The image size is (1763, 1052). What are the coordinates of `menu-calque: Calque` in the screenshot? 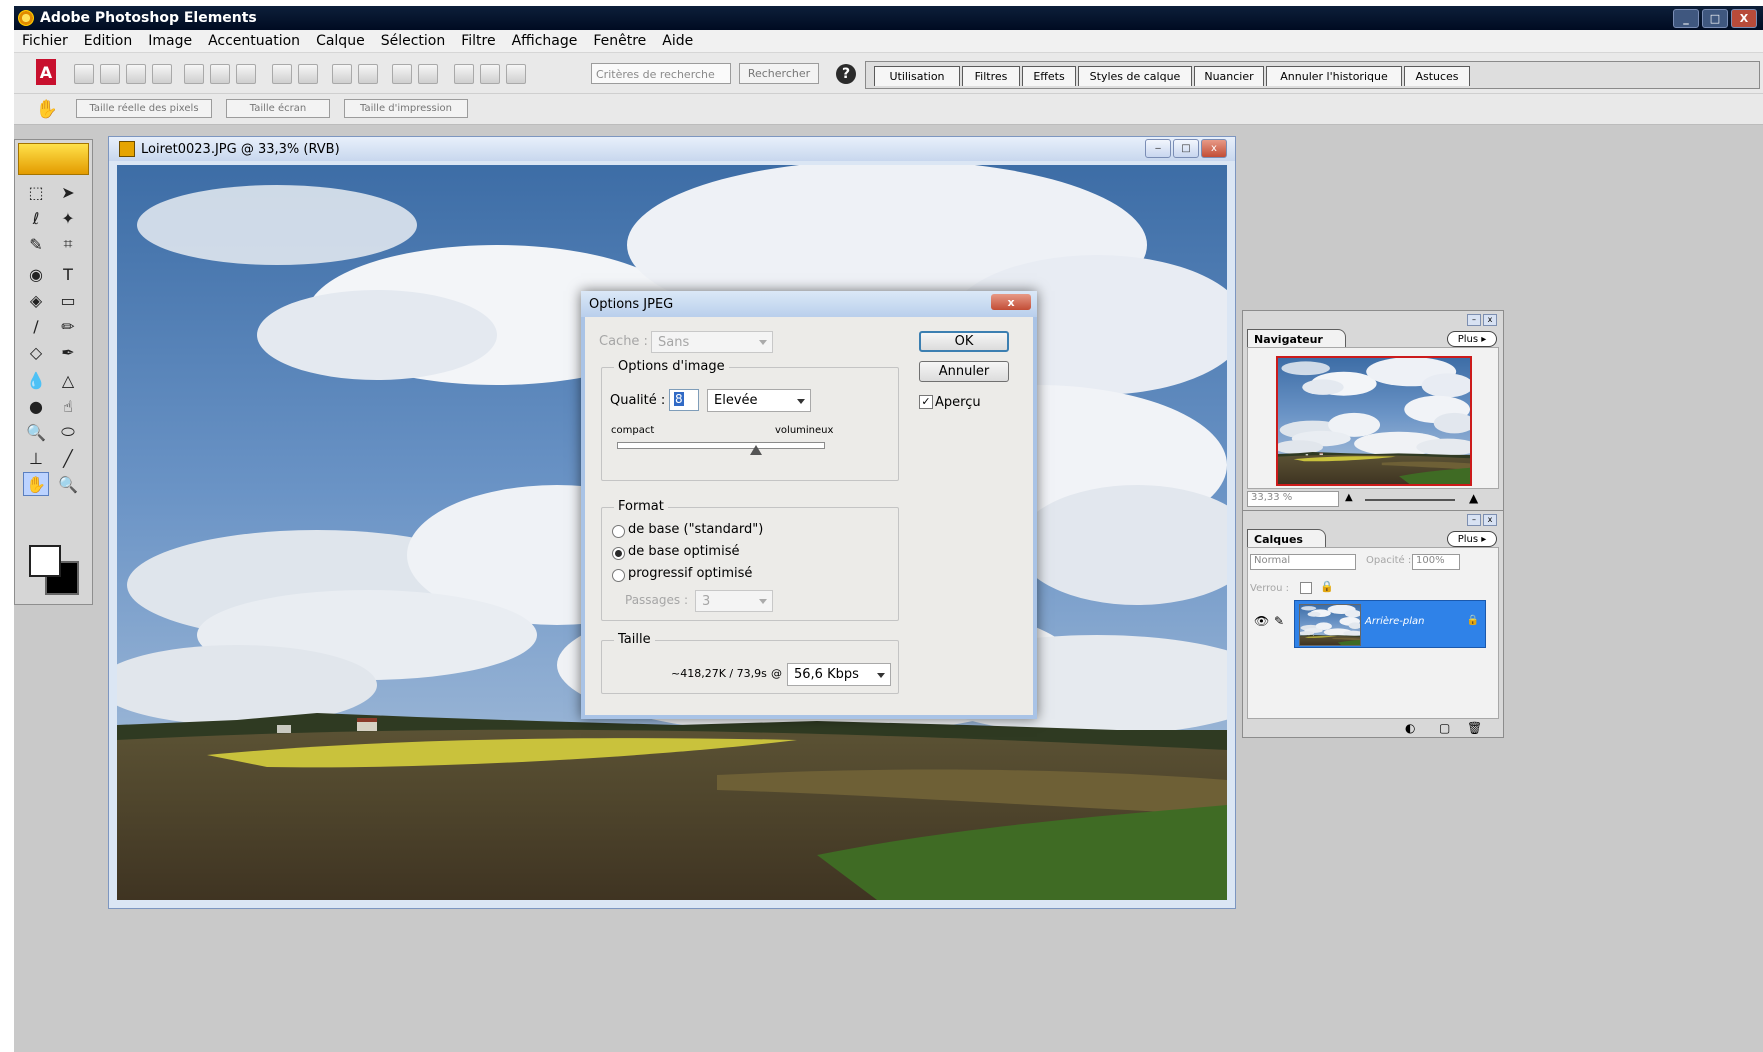 It's located at (340, 41).